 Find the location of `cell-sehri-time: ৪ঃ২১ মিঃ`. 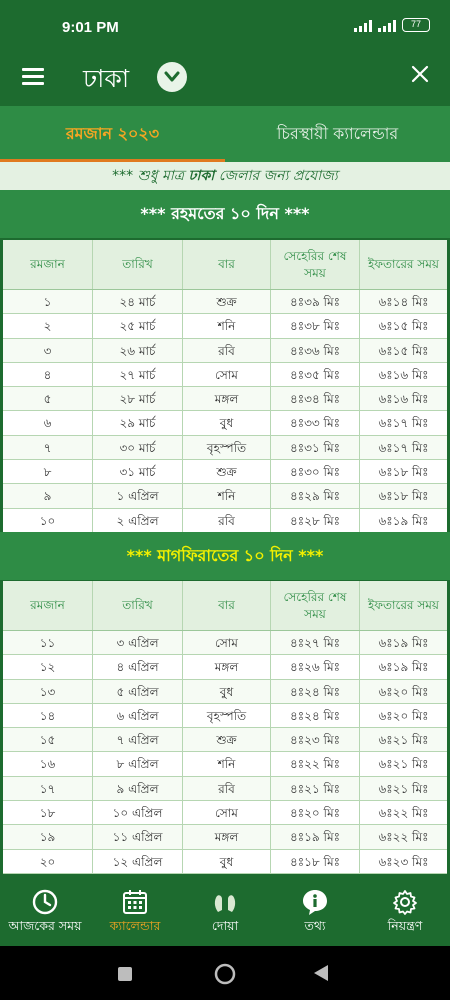

cell-sehri-time: ৪ঃ২১ মিঃ is located at coordinates (315, 788).